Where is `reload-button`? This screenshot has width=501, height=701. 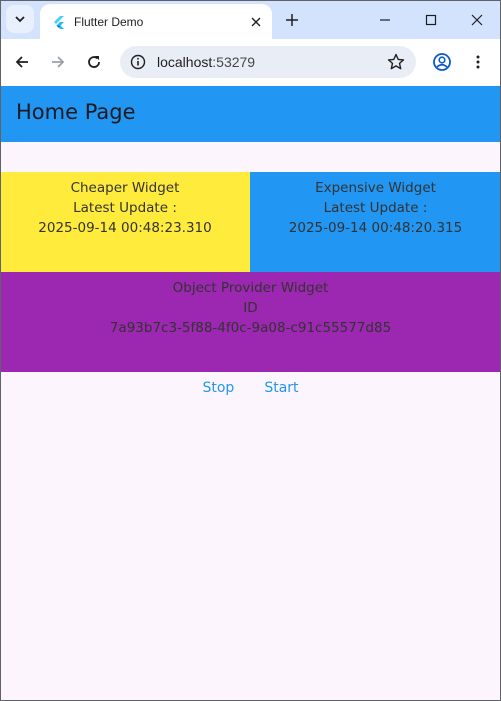 reload-button is located at coordinates (94, 62).